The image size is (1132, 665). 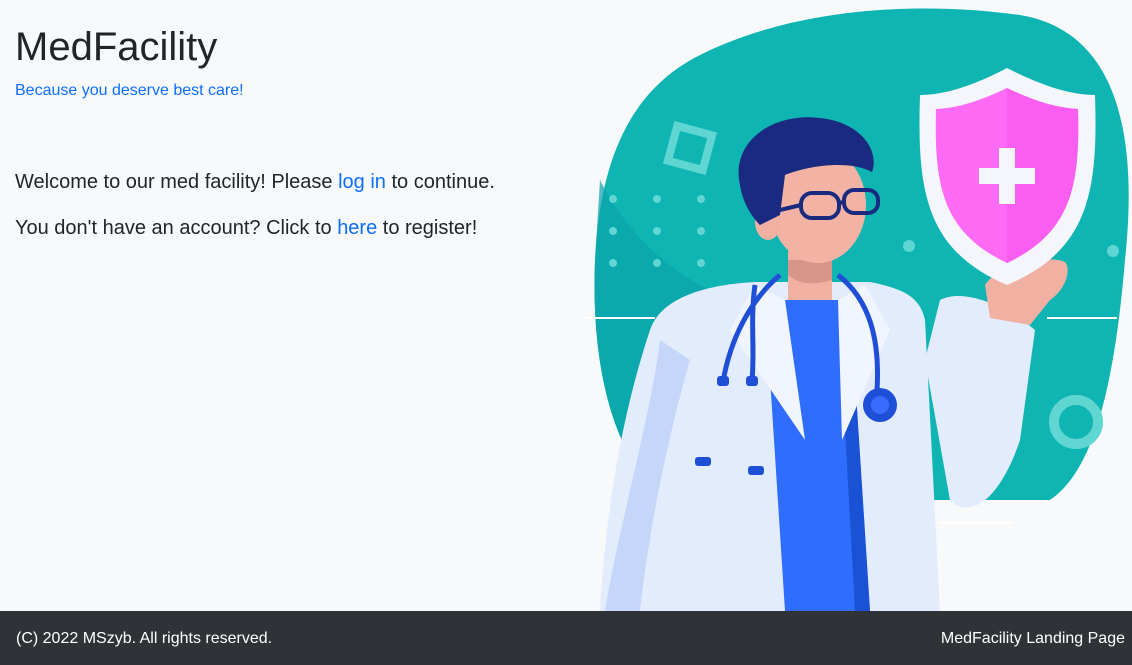 What do you see at coordinates (129, 90) in the screenshot?
I see `site-tagline: Because you deserve best care!` at bounding box center [129, 90].